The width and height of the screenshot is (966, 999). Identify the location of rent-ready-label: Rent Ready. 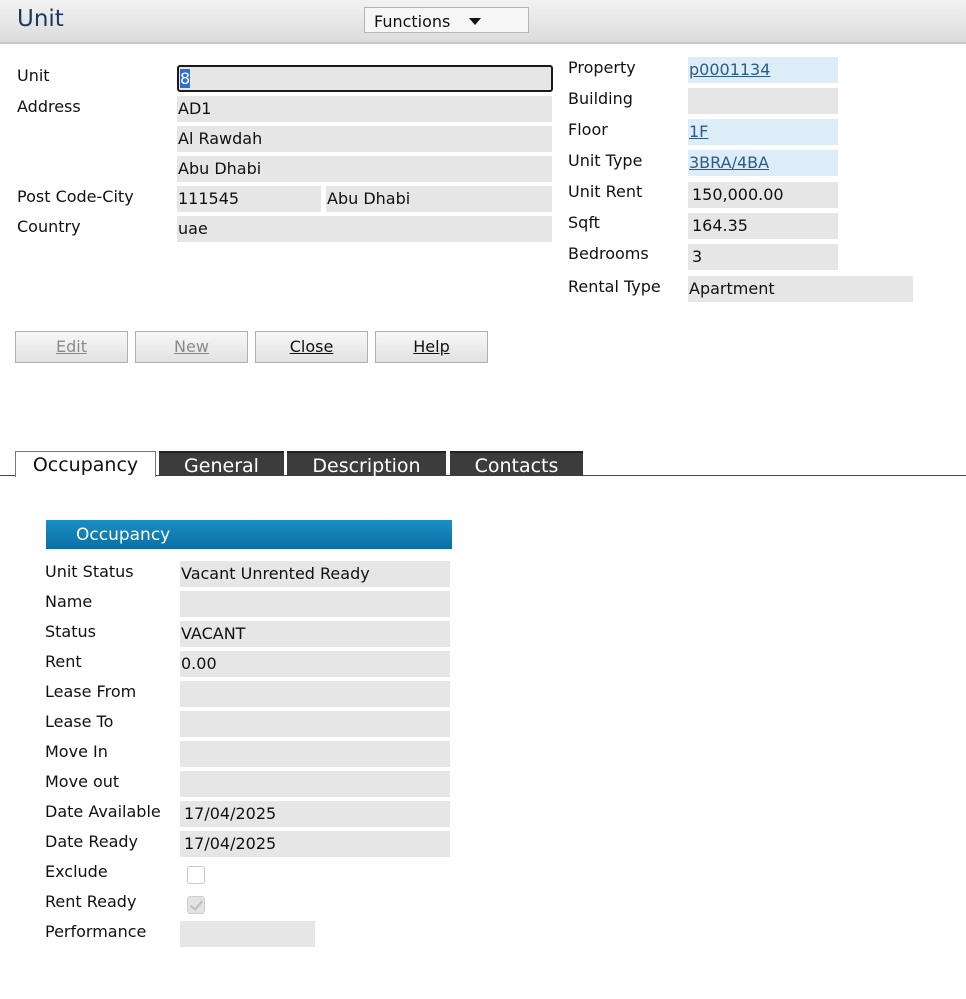
(91, 901).